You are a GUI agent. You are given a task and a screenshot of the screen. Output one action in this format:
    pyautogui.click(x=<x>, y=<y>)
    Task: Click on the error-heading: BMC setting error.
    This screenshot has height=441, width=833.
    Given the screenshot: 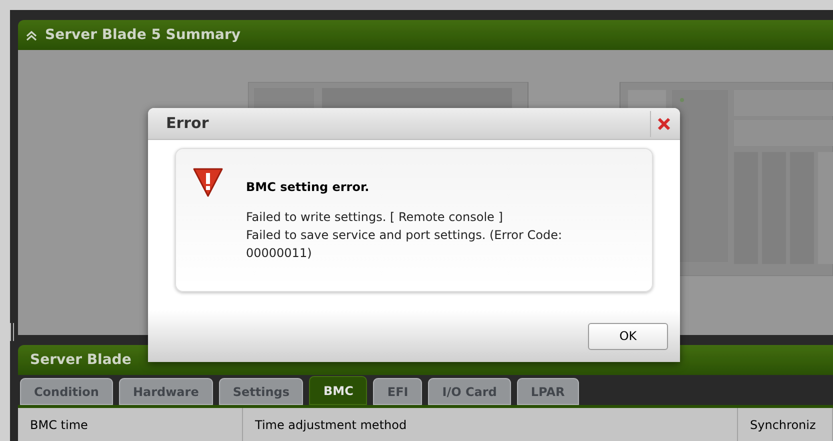 What is the action you would take?
    pyautogui.click(x=308, y=187)
    